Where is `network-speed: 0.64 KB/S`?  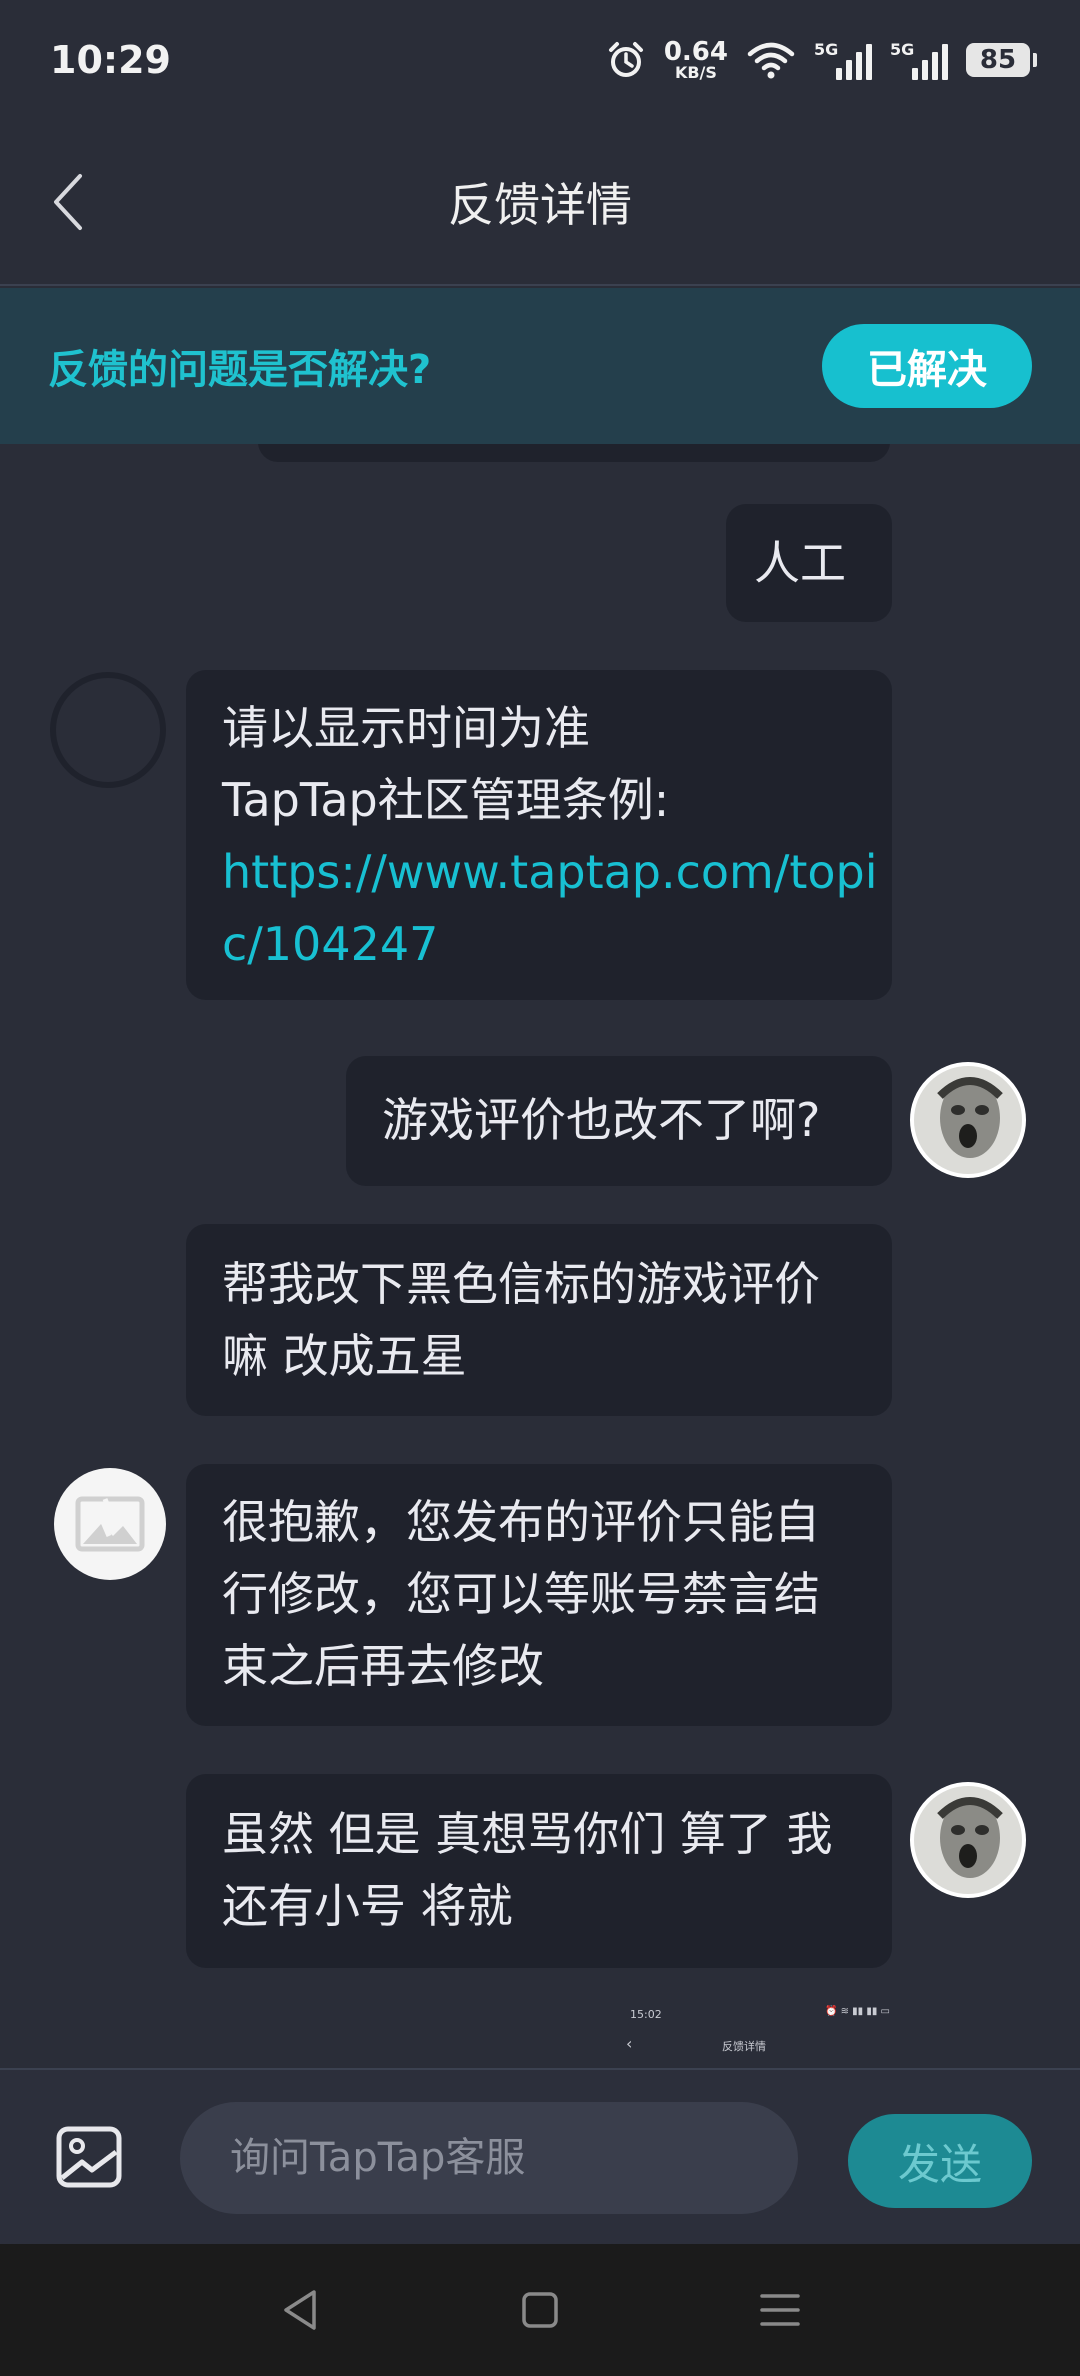
network-speed: 0.64 KB/S is located at coordinates (696, 60).